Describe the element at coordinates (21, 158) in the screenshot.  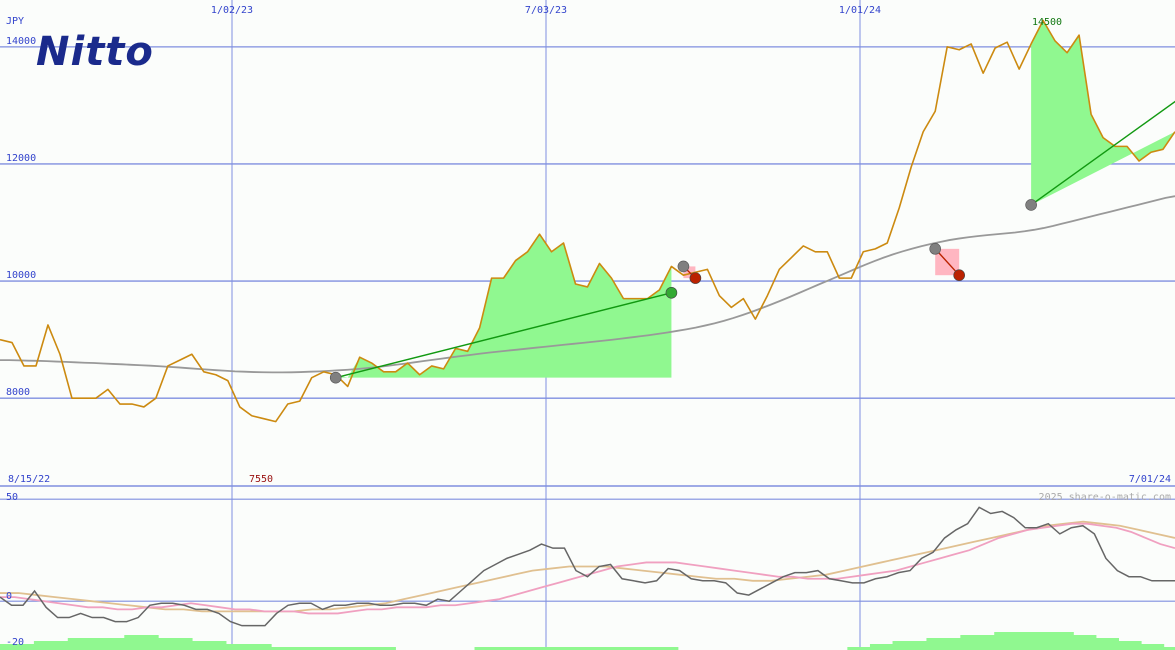
I see `y-tick-label: 12000` at that location.